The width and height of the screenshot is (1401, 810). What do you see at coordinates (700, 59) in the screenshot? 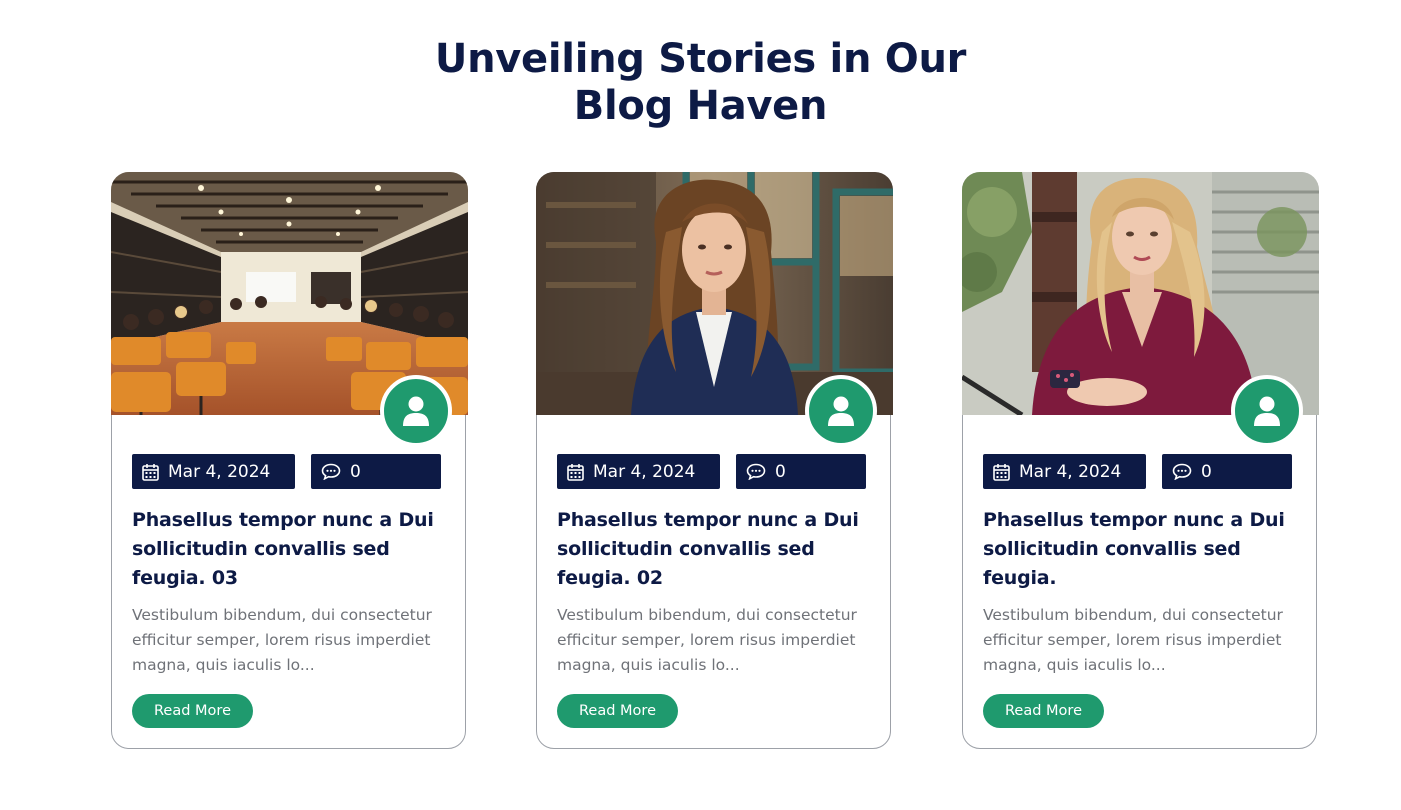
I see `section-title-line-1: Unveiling Stories in Our` at bounding box center [700, 59].